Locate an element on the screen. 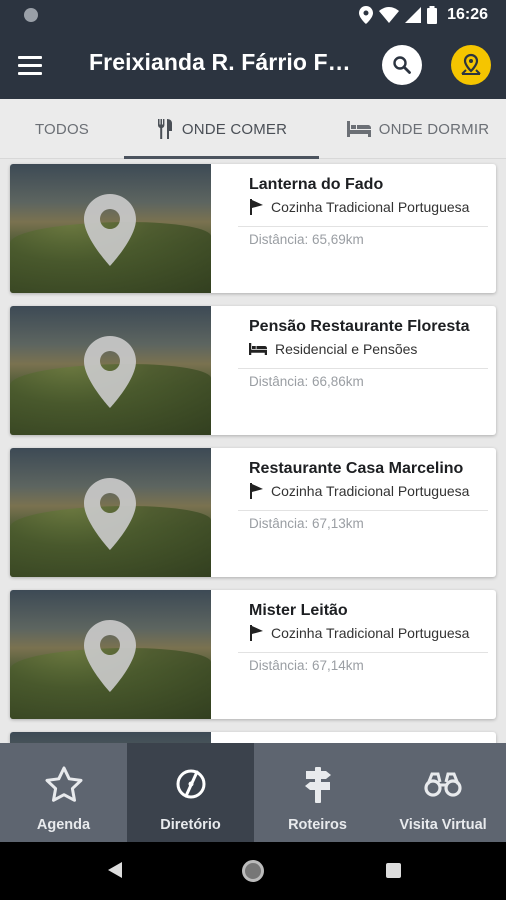 The image size is (506, 900). nav-label: Agenda is located at coordinates (63, 825).